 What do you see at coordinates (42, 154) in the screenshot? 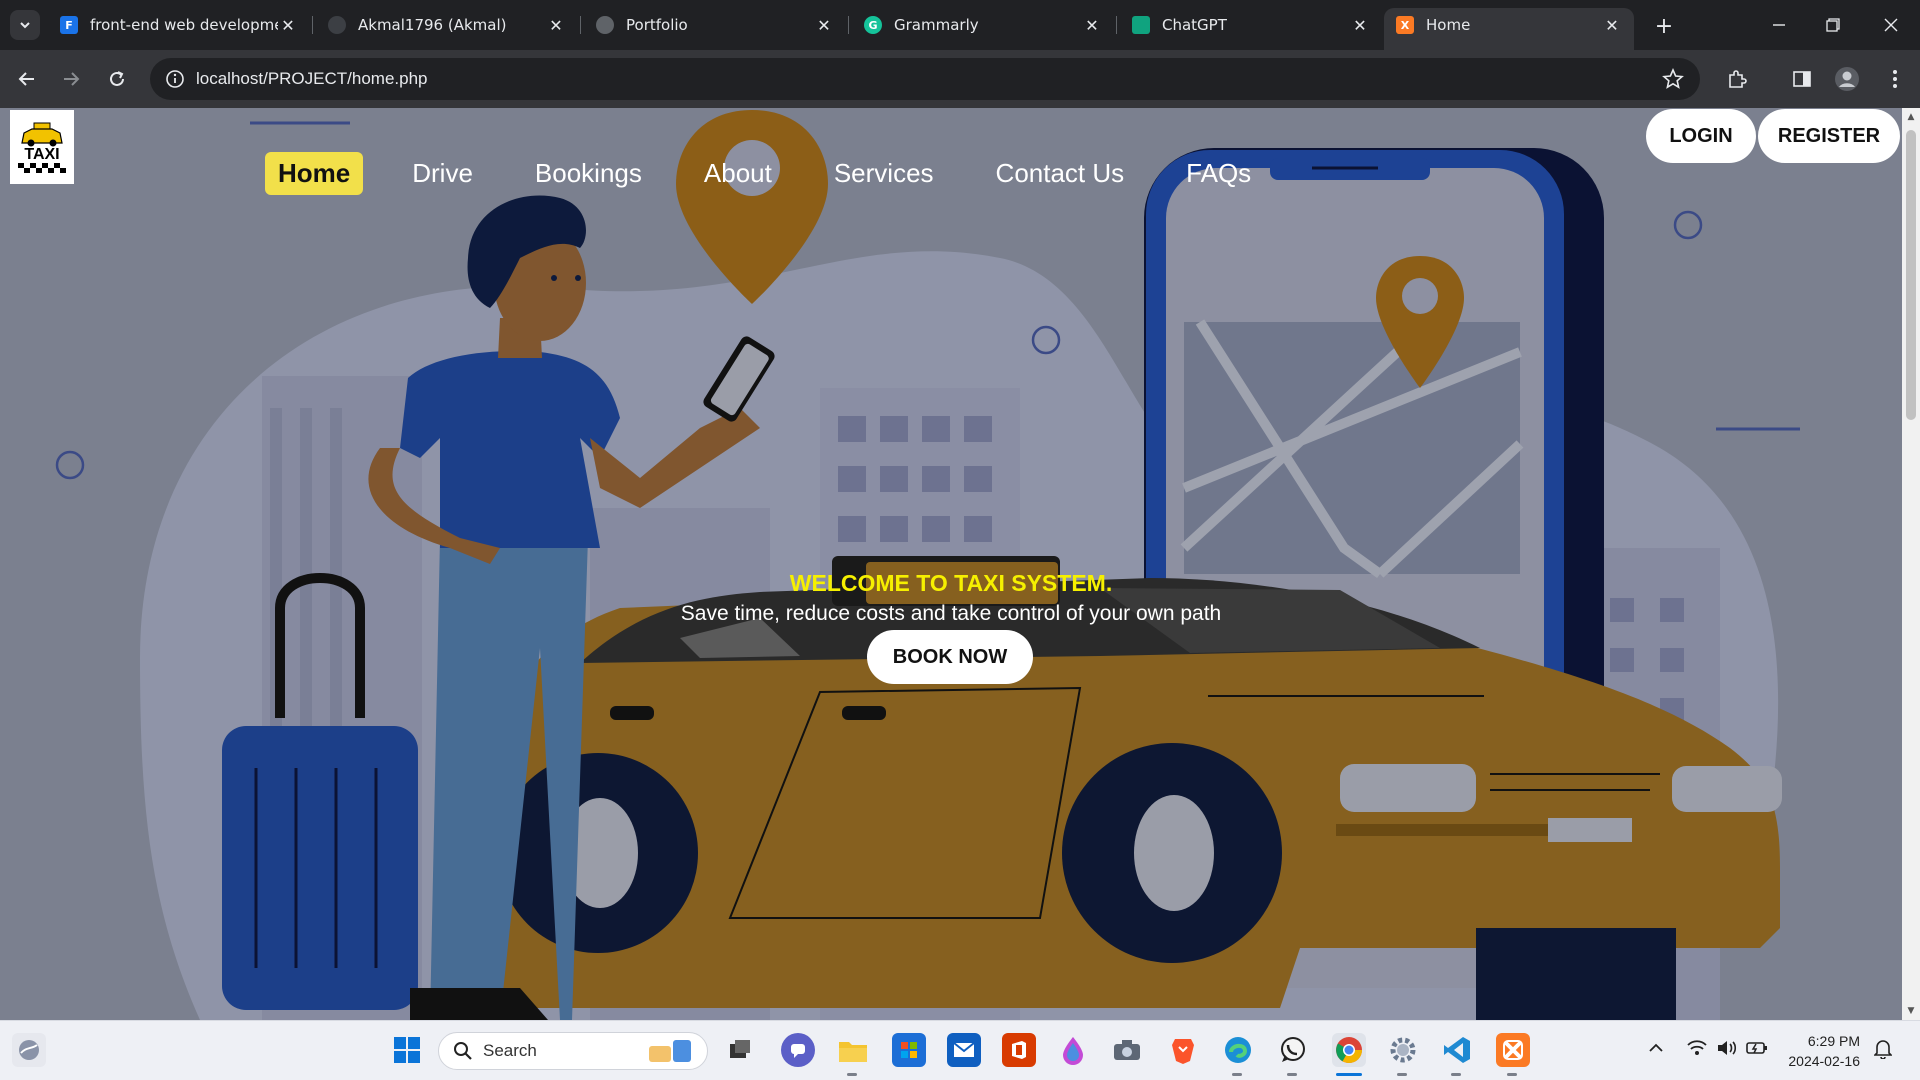
I see `logo-text: TAXI` at bounding box center [42, 154].